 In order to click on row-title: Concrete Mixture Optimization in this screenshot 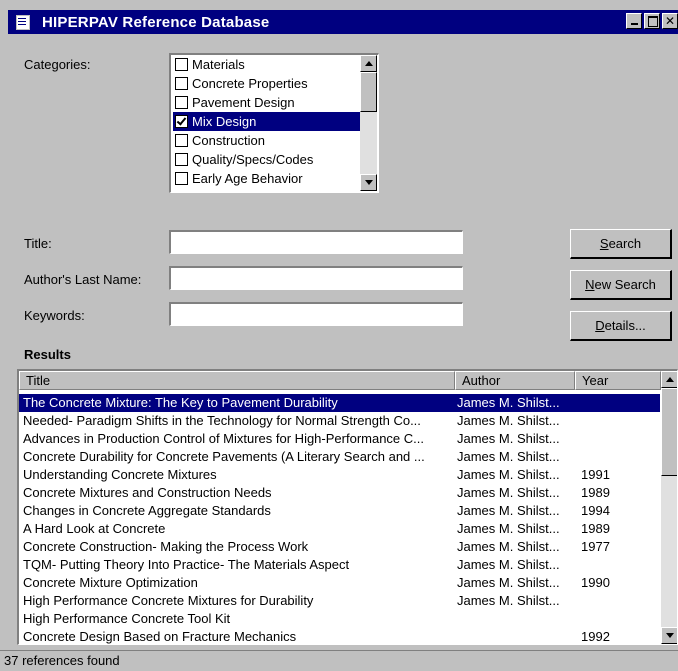, I will do `click(110, 582)`.